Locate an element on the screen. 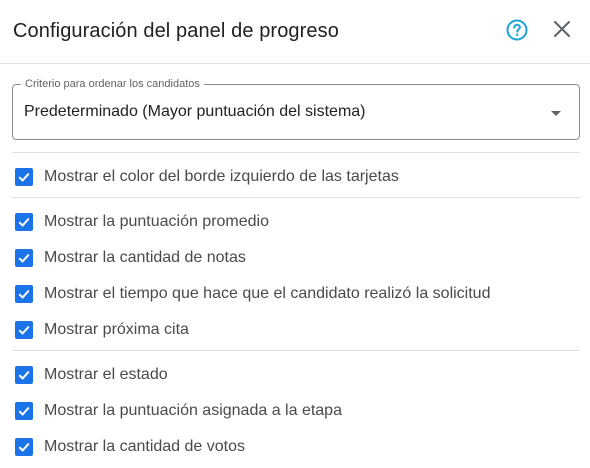  option-notes-count: Mostrar la cantidad de notas is located at coordinates (130, 258).